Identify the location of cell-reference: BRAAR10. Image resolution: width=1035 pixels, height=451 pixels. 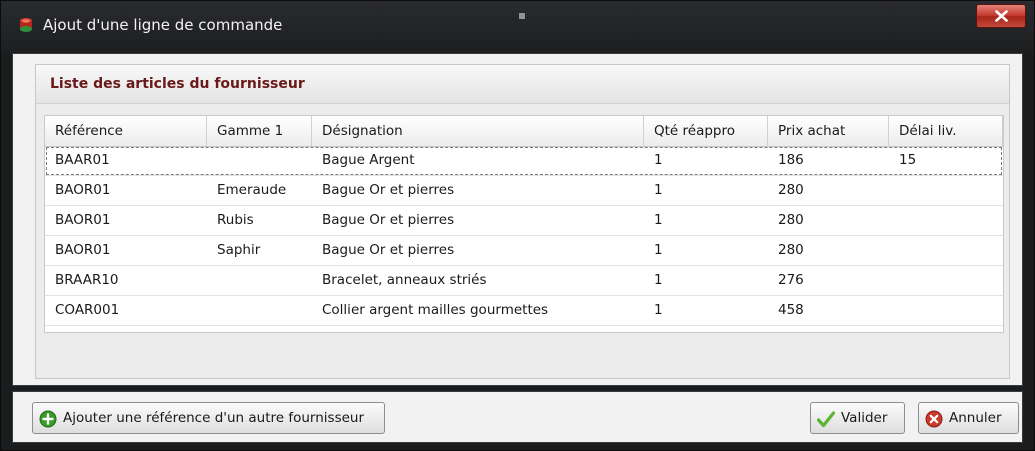
(87, 280).